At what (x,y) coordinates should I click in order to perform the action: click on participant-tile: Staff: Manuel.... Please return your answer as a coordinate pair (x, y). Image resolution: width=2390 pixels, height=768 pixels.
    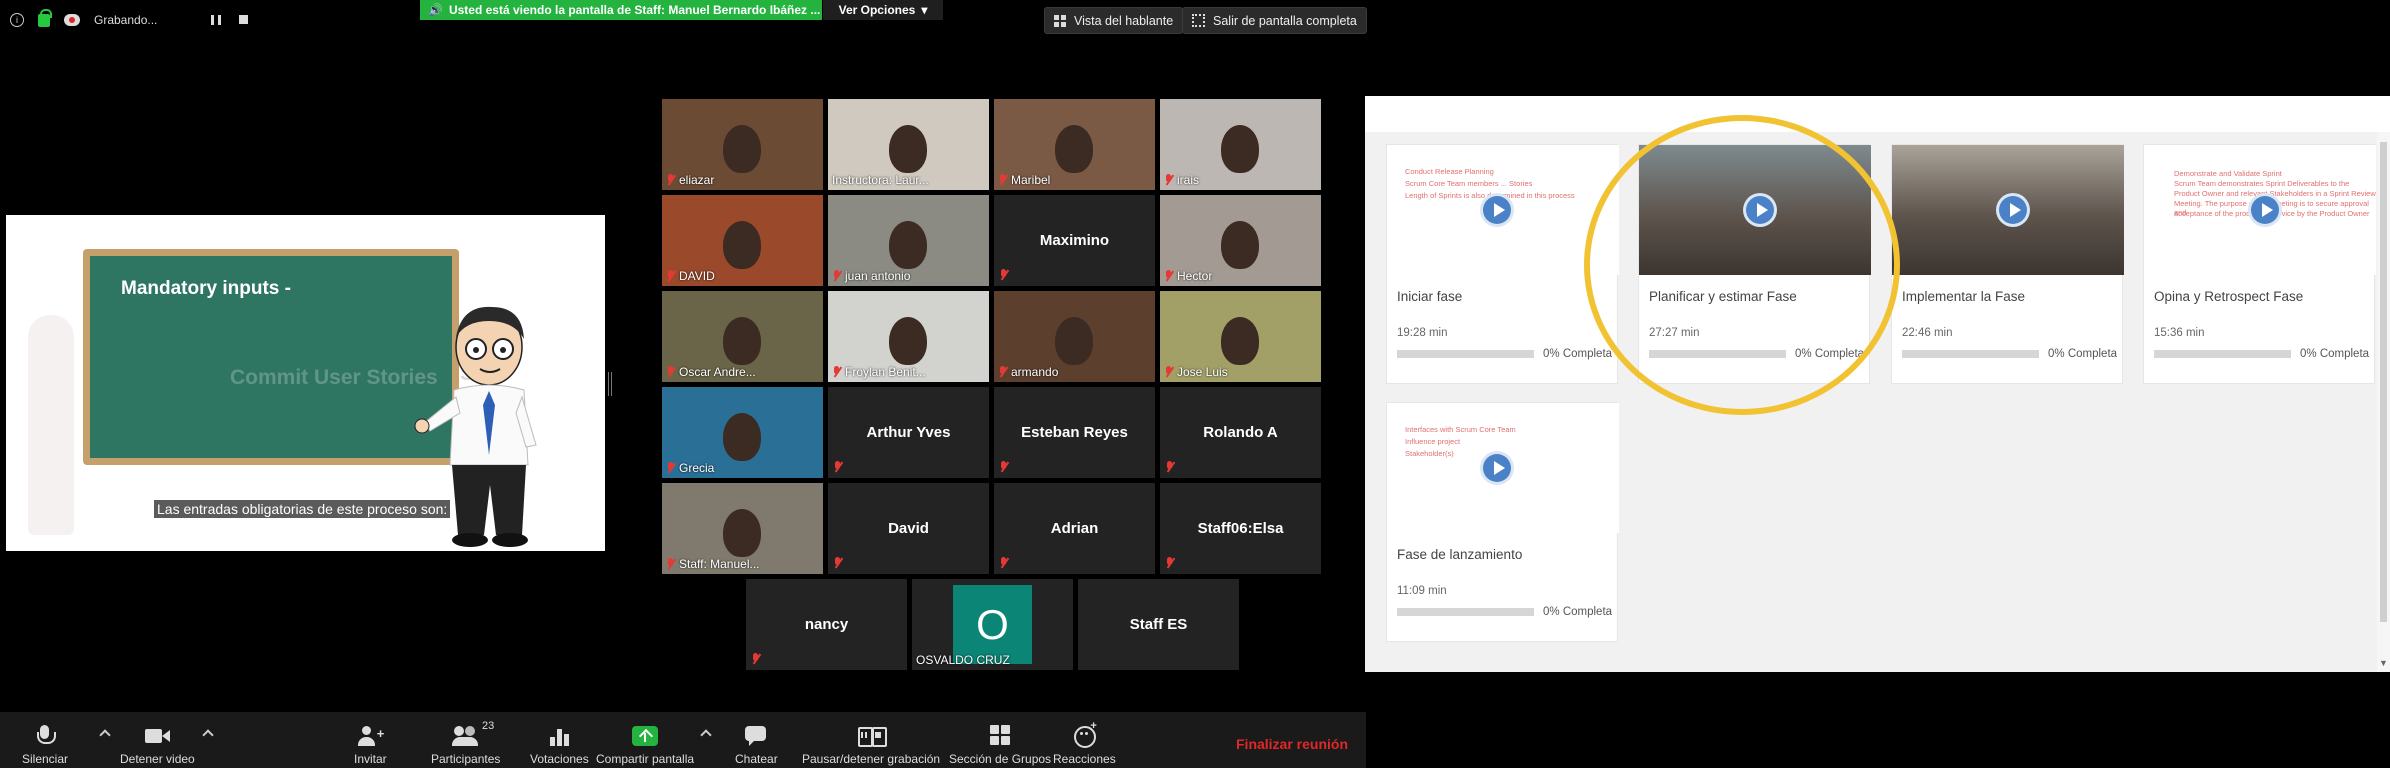
    Looking at the image, I should click on (742, 528).